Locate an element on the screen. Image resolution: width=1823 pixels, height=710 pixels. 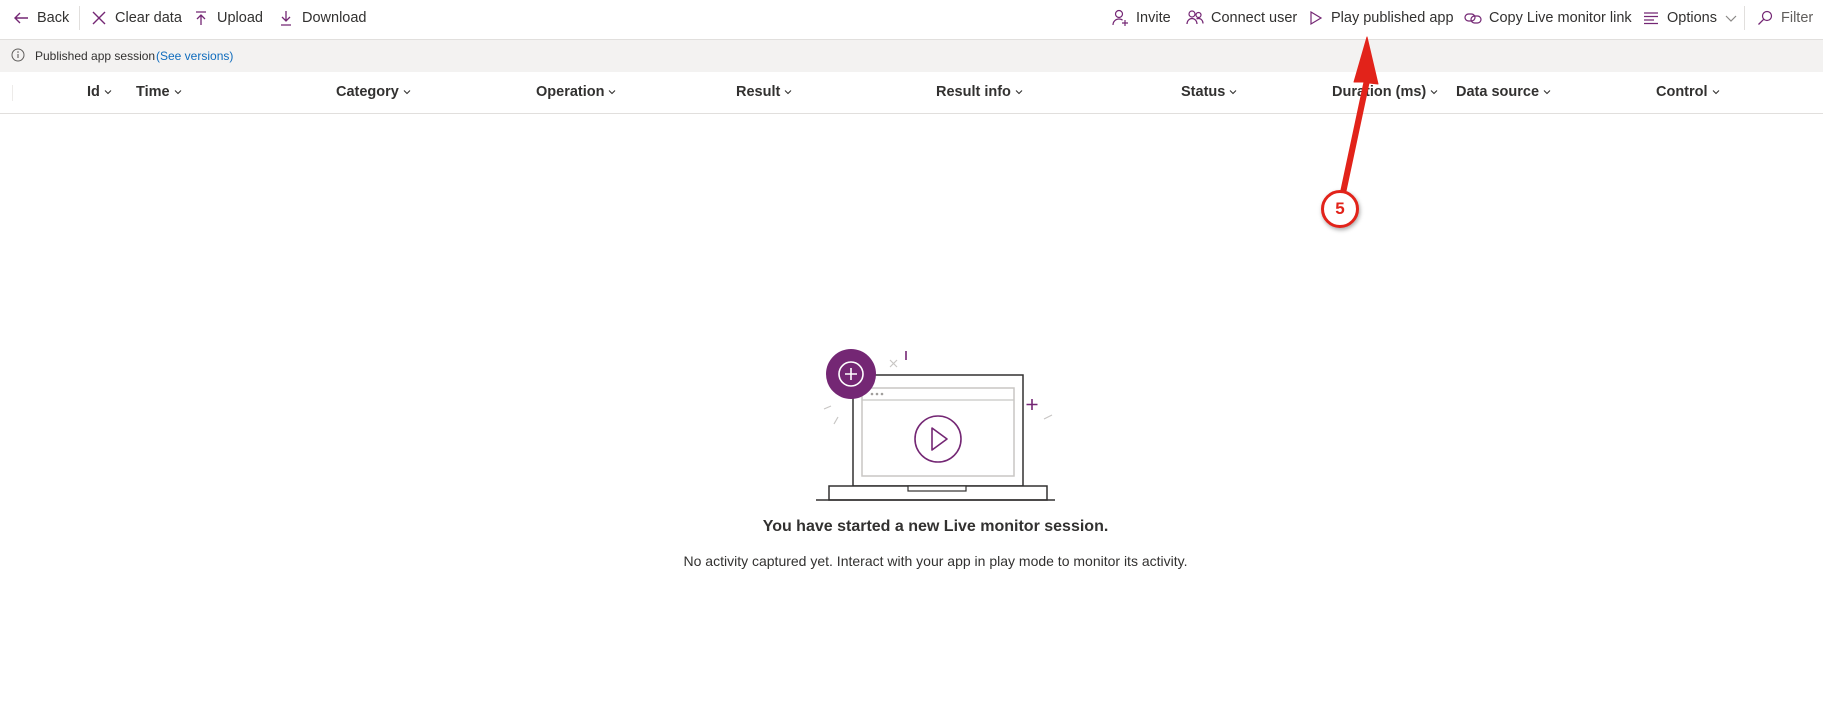
see-versions-link: (See versions) is located at coordinates (194, 56).